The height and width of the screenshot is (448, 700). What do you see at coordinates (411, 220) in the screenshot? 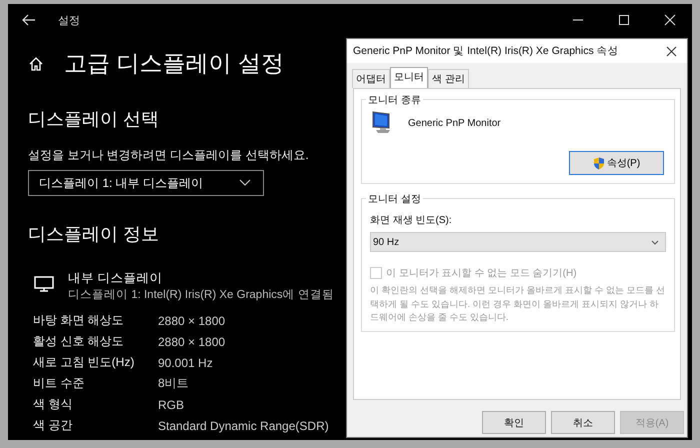
I see `field-label: 화면 재생 빈도(S):` at bounding box center [411, 220].